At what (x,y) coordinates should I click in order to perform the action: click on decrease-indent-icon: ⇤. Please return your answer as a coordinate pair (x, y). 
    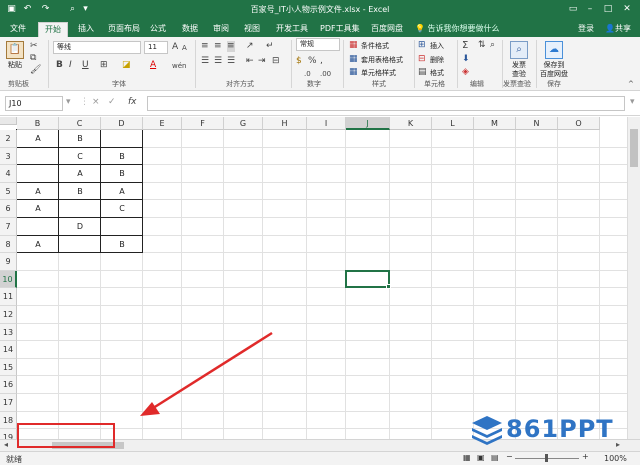
    Looking at the image, I should click on (250, 61).